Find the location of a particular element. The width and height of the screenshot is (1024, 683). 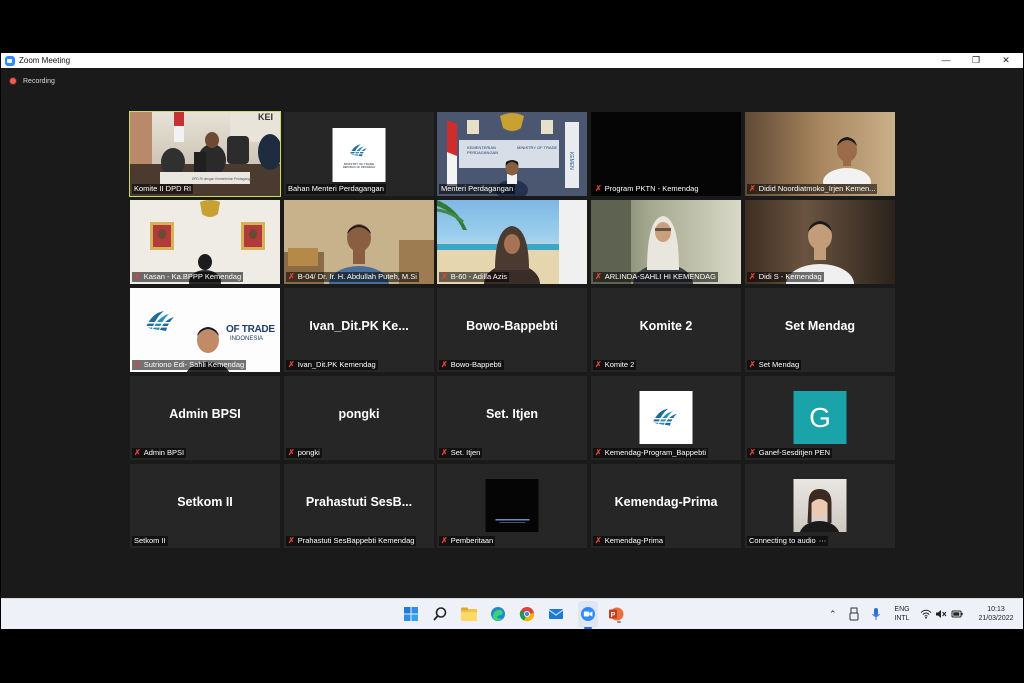

participant-name: Prahastuti SesBappebti Kemendag is located at coordinates (356, 540).